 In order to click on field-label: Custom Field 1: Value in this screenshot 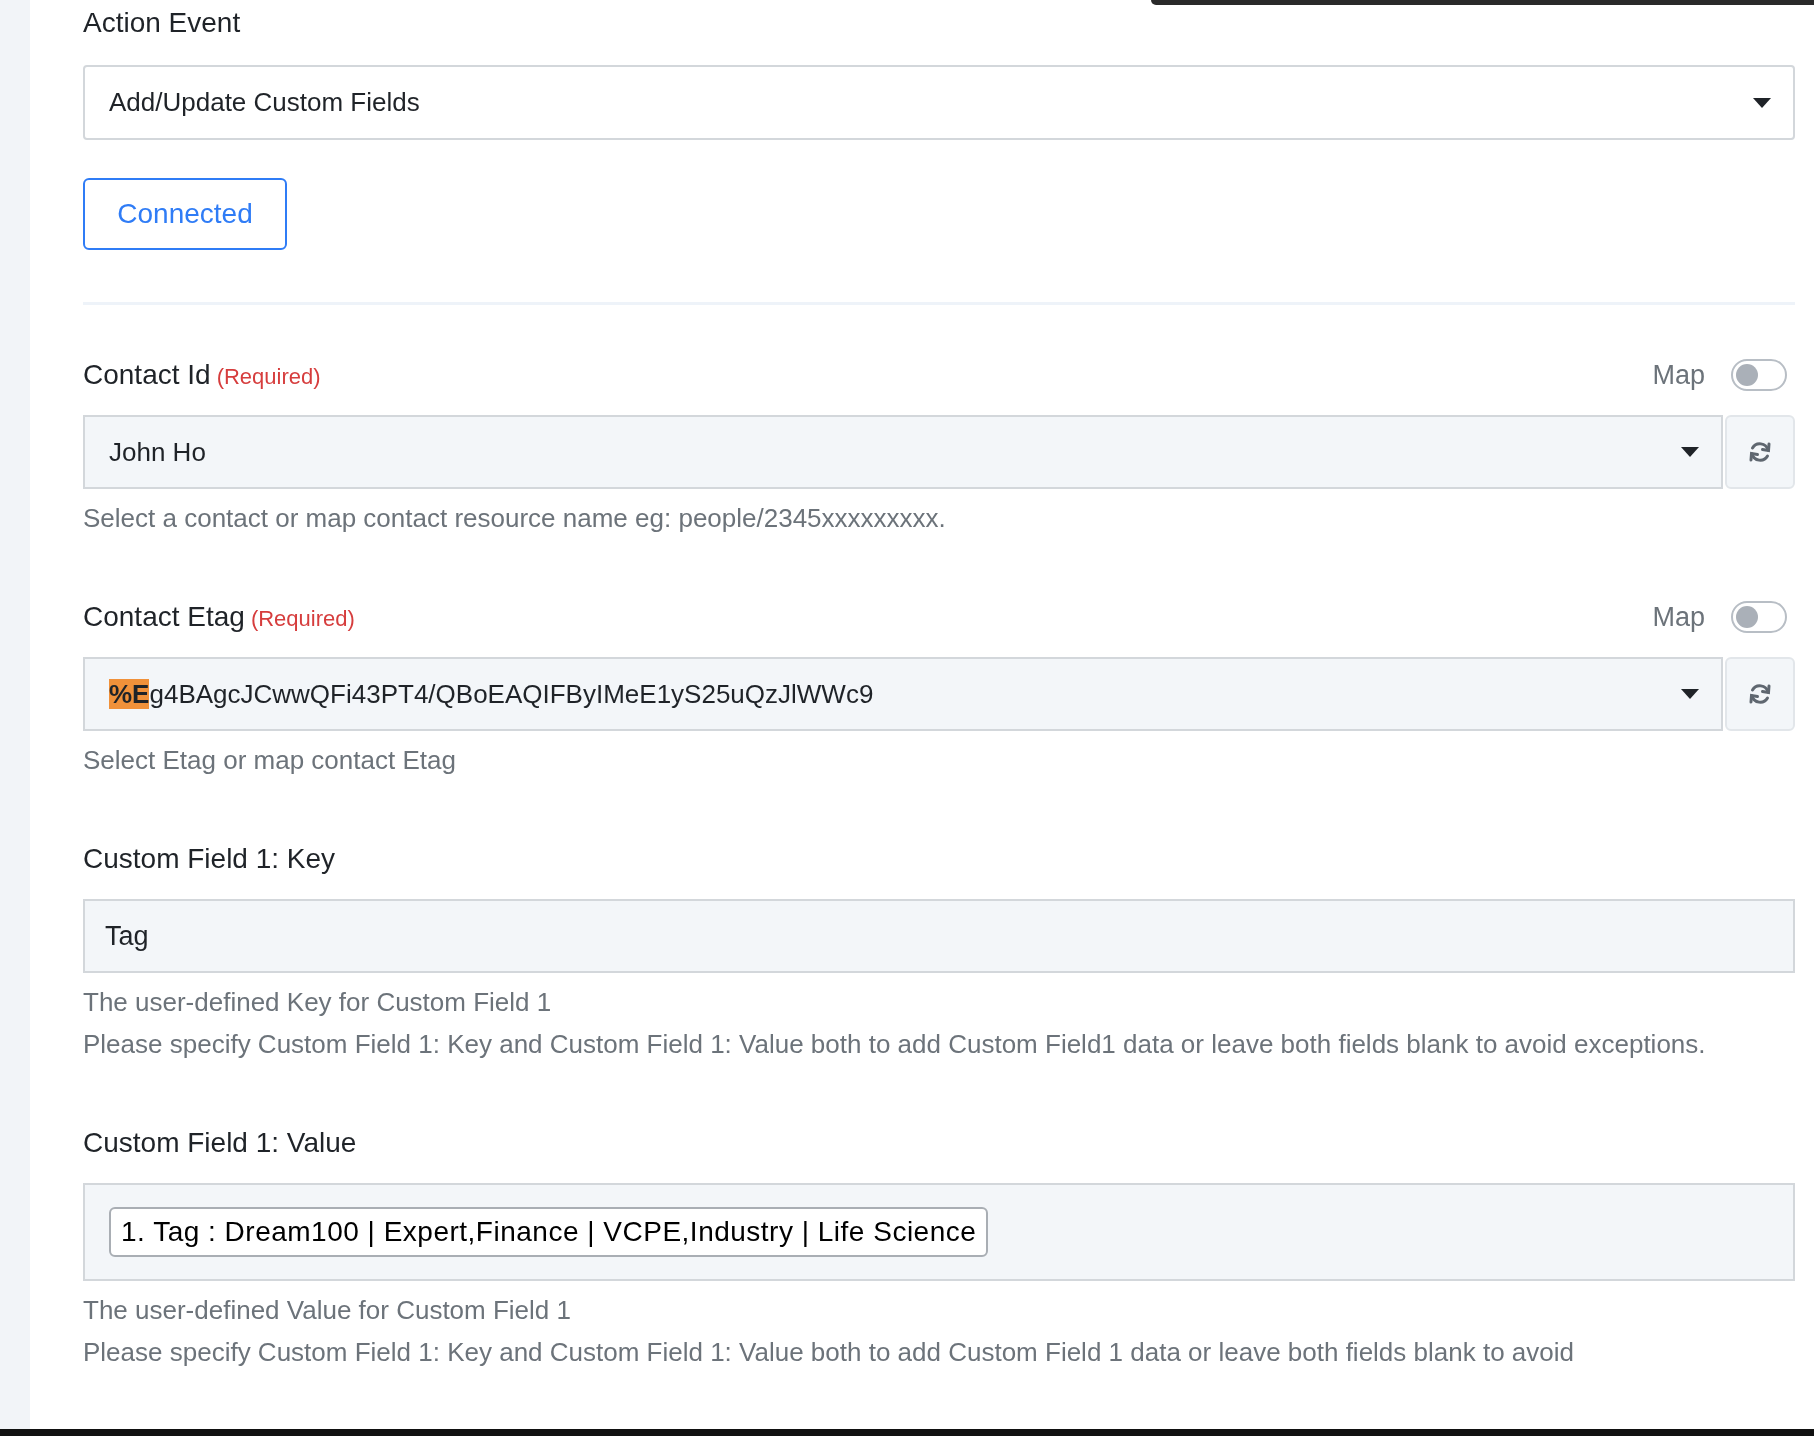, I will do `click(220, 1143)`.